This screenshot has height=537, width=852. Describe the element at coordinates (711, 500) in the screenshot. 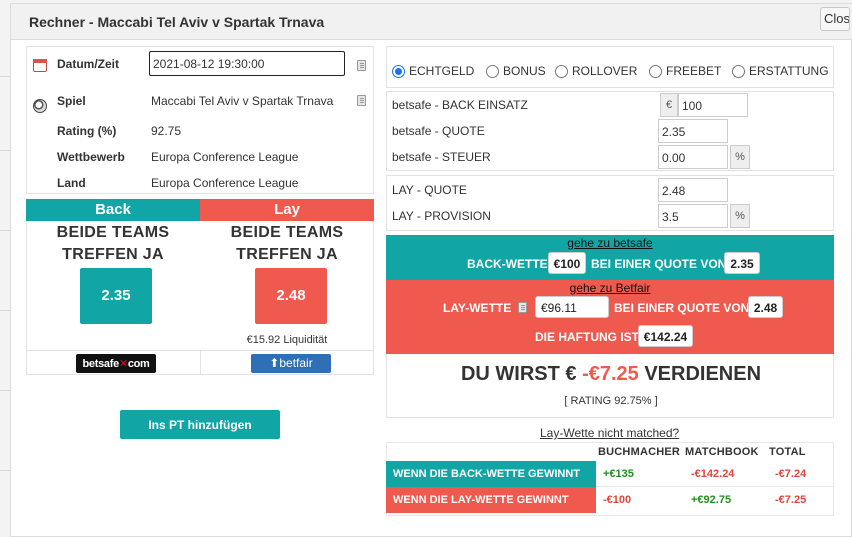

I see `cell-exchange: +€92.75` at that location.